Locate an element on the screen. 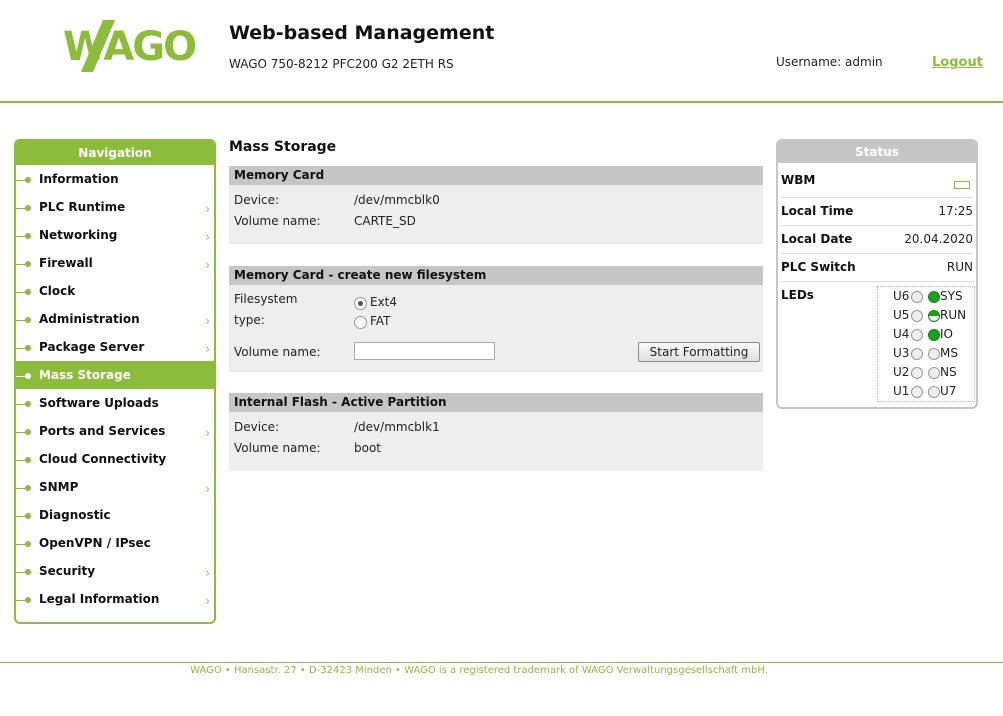 The height and width of the screenshot is (716, 1003). flash-device-row: Device: /dev/mmcblk1 is located at coordinates (496, 427).